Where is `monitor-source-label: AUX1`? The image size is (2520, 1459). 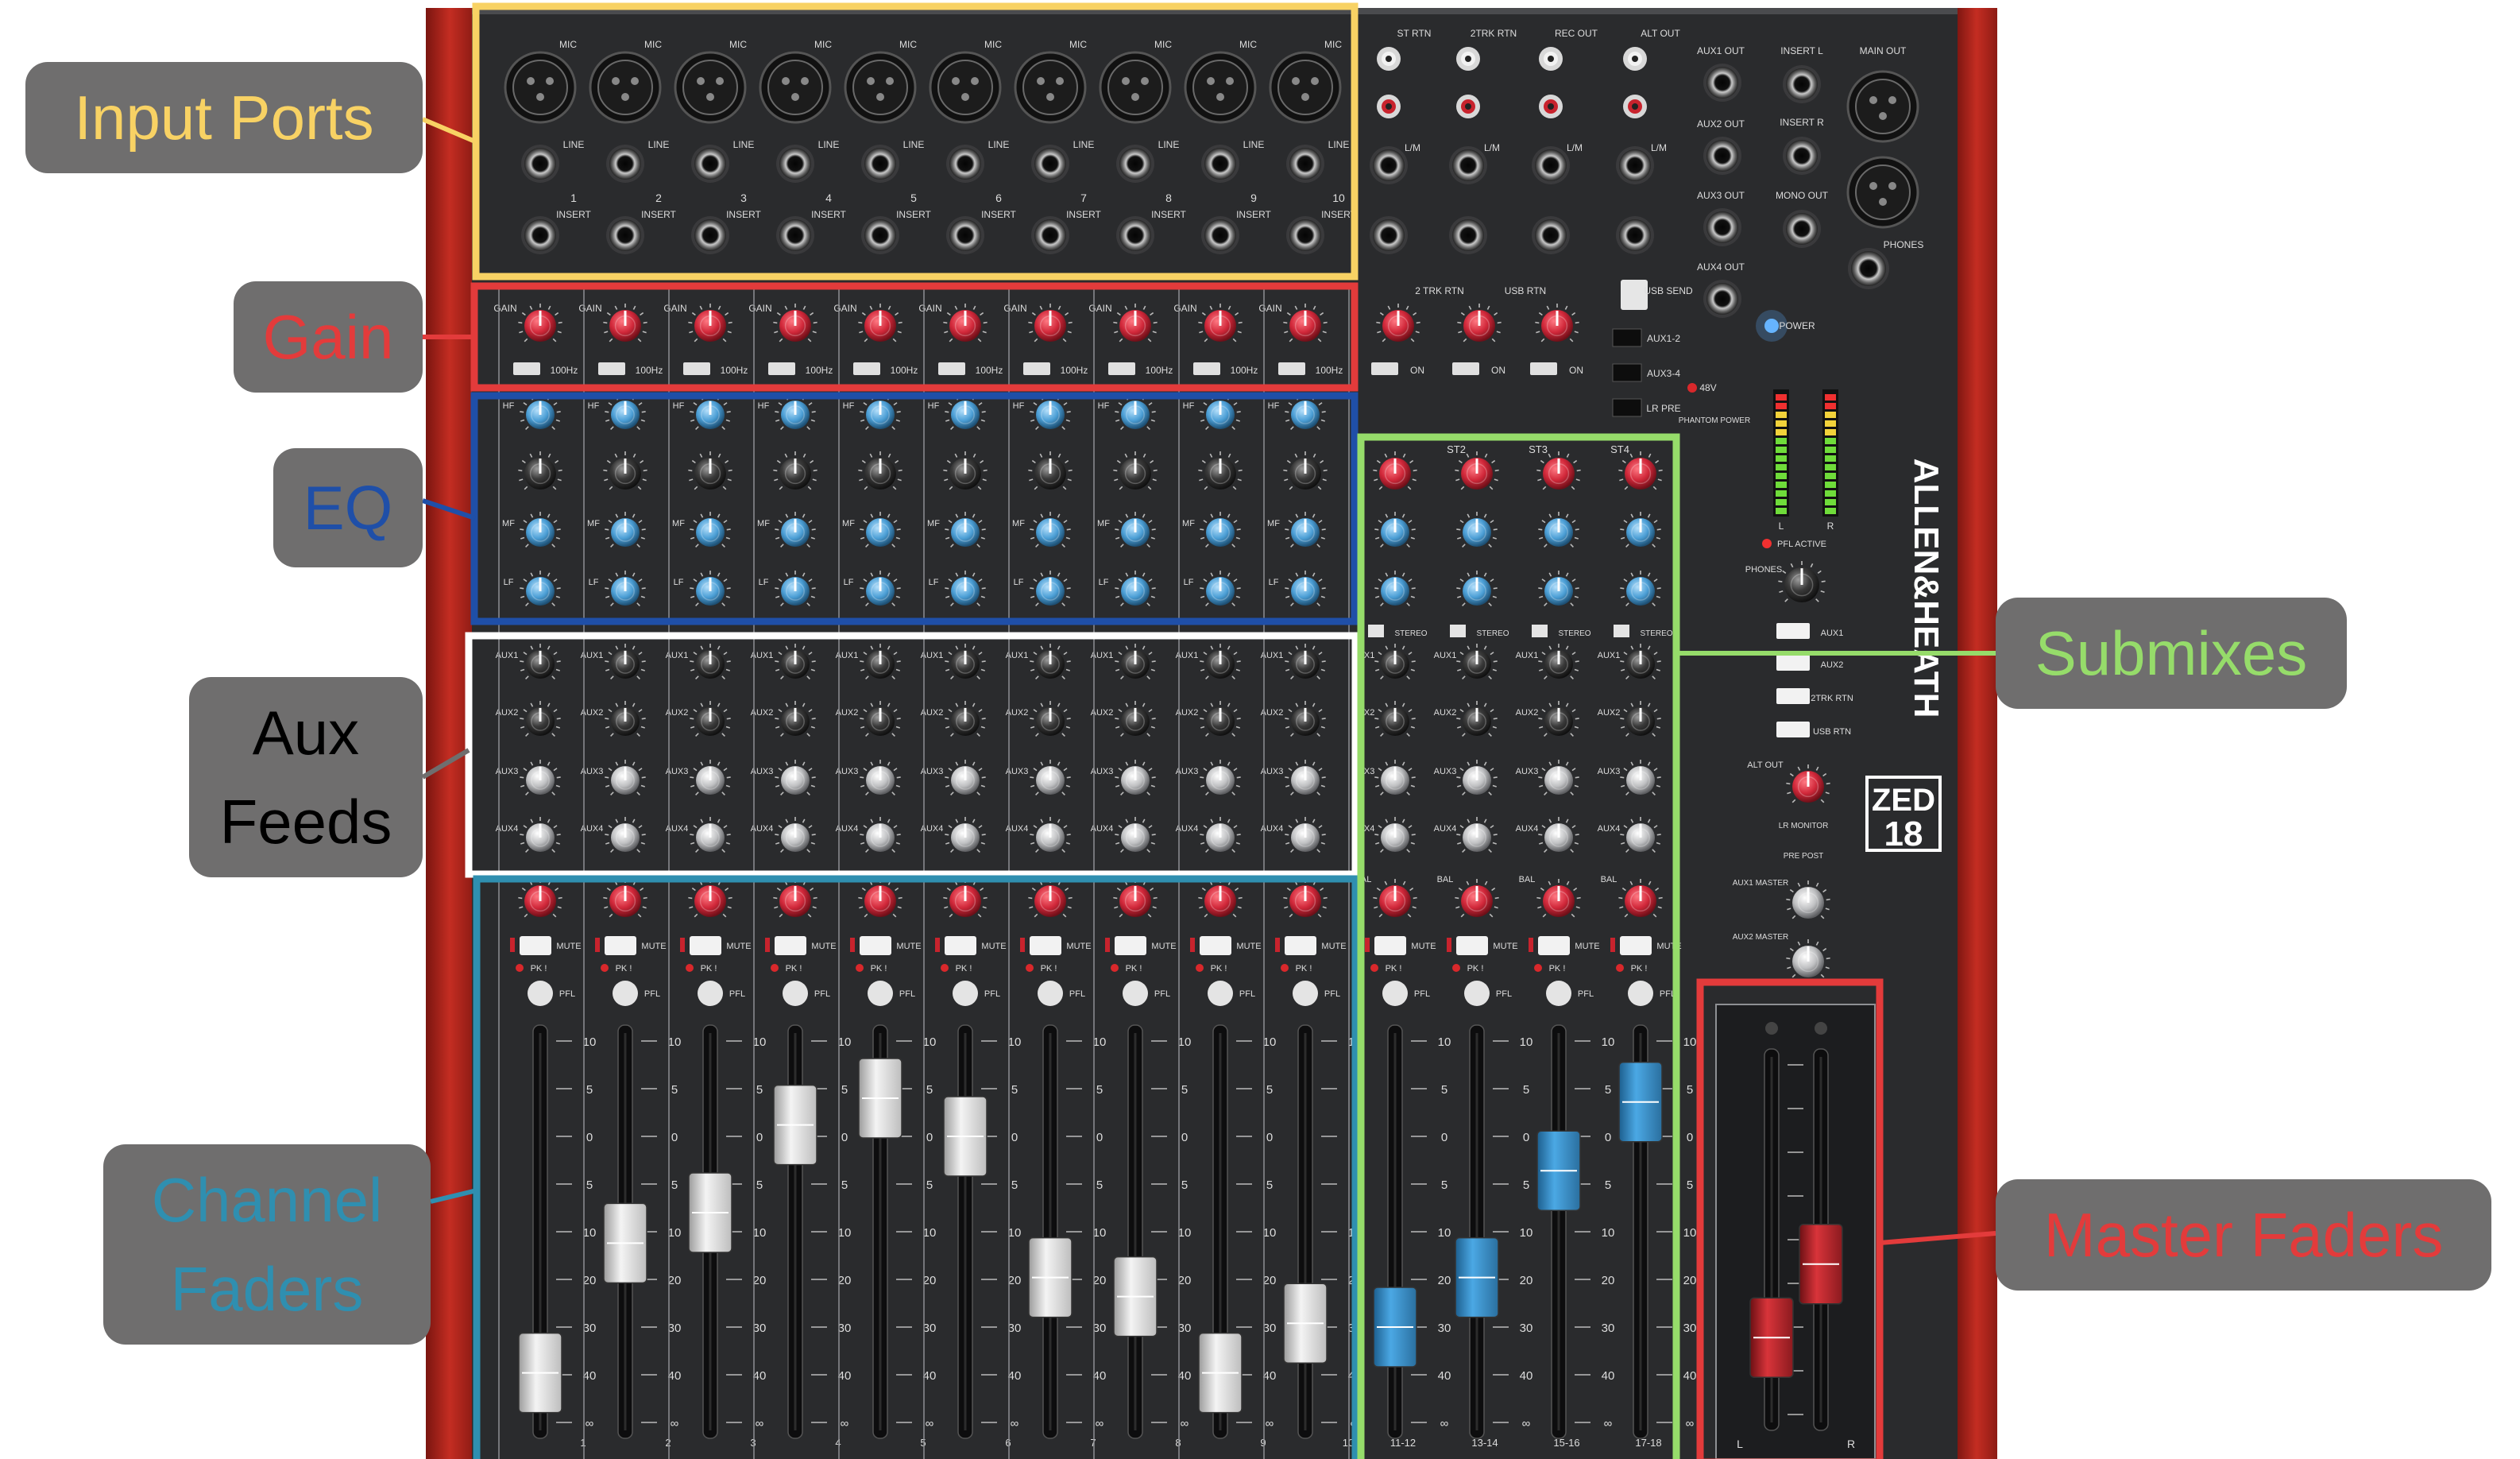
monitor-source-label: AUX1 is located at coordinates (1832, 633).